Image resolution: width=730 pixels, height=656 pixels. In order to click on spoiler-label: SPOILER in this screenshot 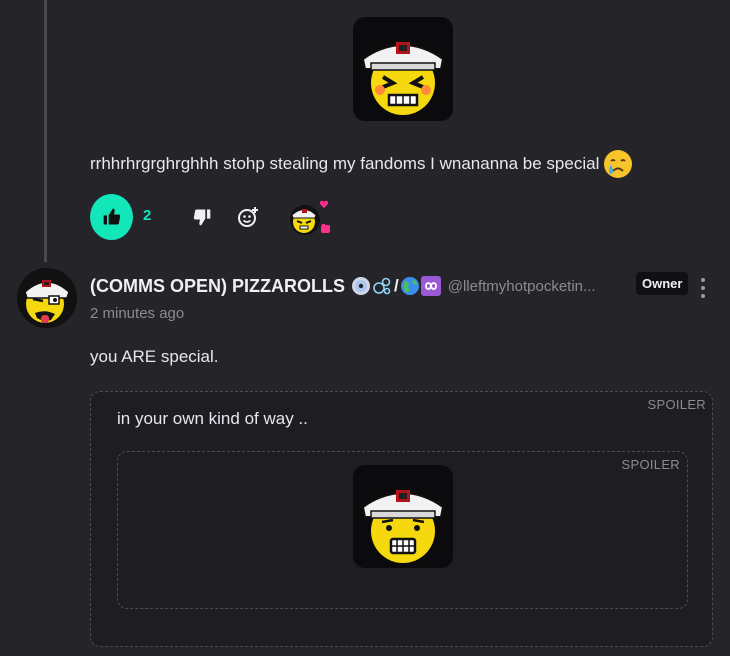, I will do `click(676, 404)`.